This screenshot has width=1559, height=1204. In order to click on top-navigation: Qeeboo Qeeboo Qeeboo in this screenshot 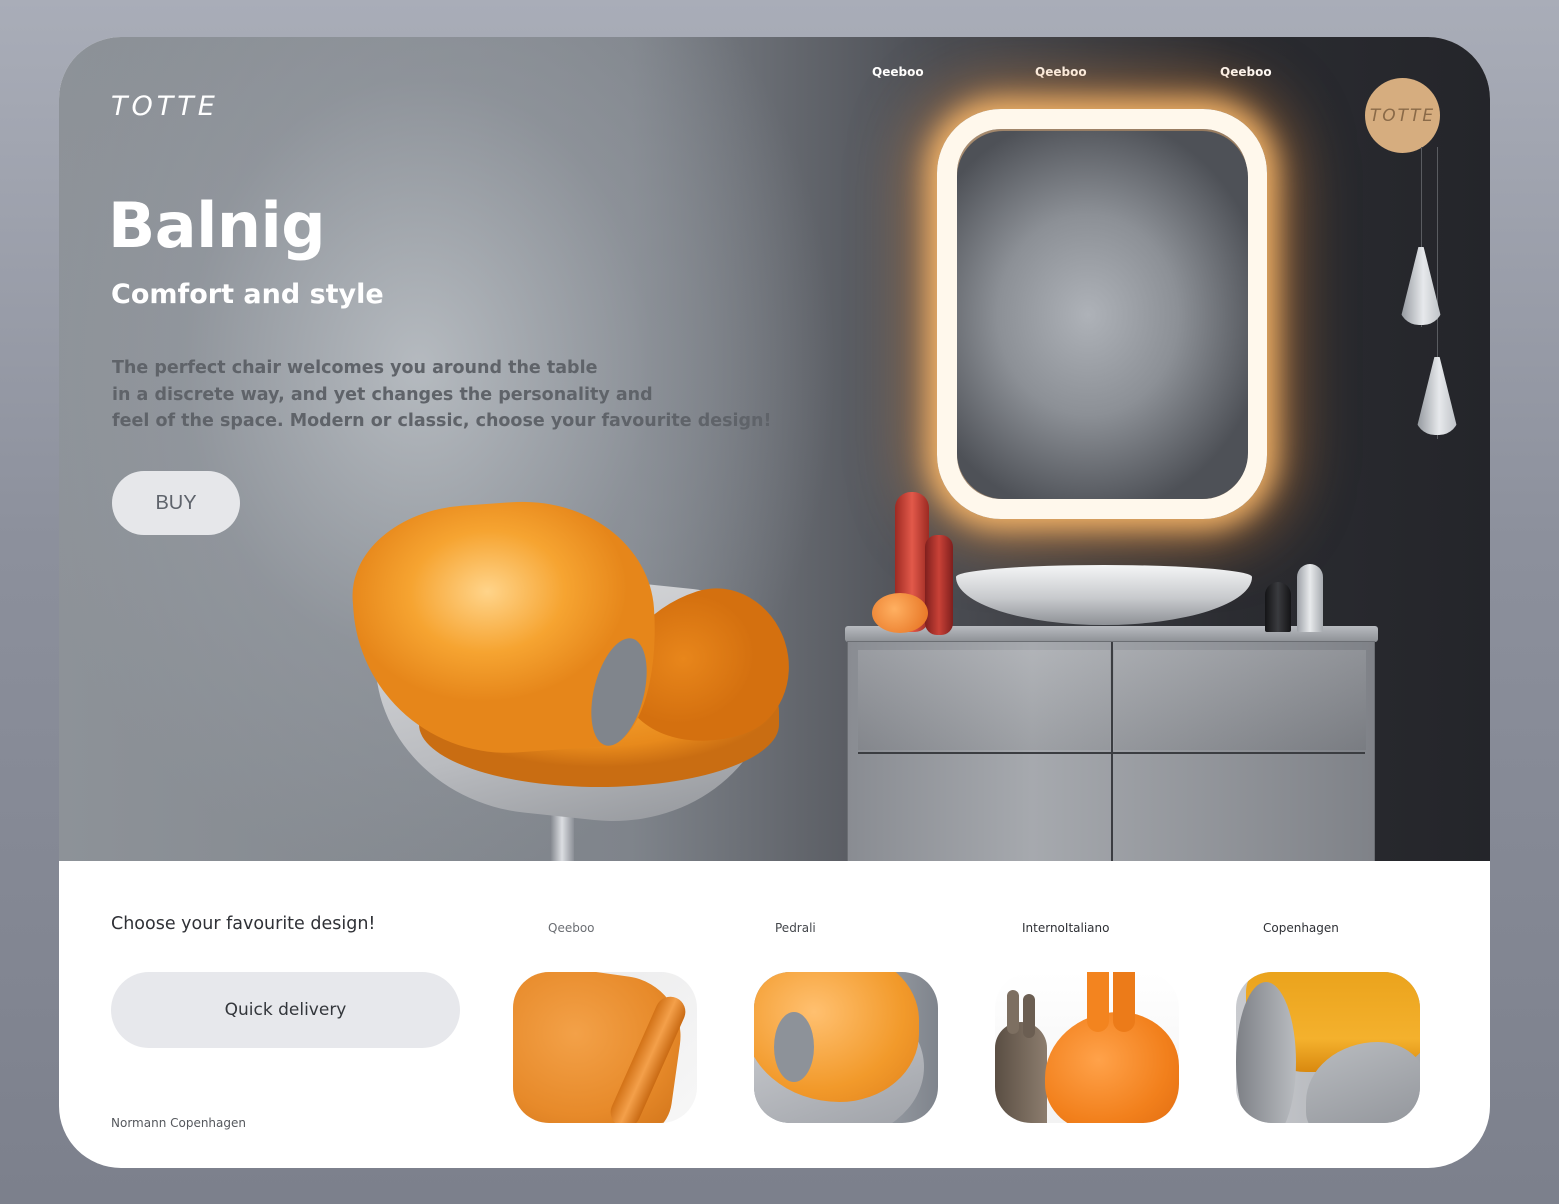, I will do `click(774, 75)`.